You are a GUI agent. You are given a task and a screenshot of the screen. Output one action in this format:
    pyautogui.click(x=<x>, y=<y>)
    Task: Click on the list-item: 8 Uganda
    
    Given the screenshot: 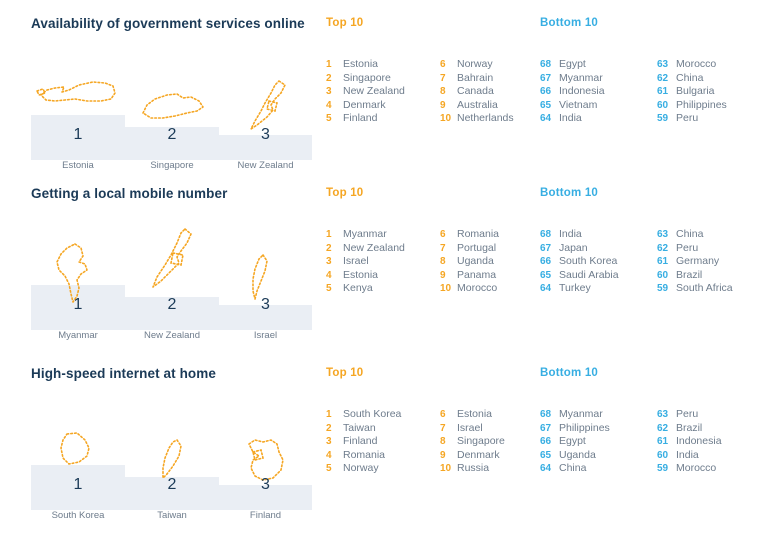 What is the action you would take?
    pyautogui.click(x=489, y=262)
    